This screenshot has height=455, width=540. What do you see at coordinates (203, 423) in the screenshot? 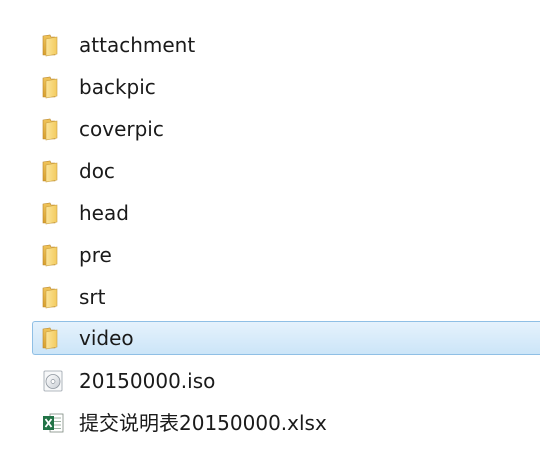
I see `file-name: 提交说明表20150000.xlsx` at bounding box center [203, 423].